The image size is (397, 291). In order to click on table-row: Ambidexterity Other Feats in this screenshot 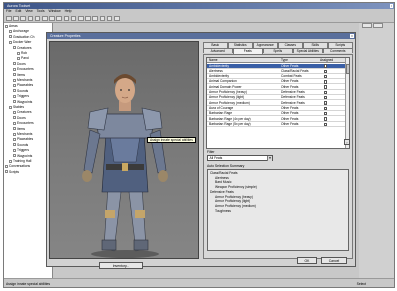, I will do `click(276, 66)`.